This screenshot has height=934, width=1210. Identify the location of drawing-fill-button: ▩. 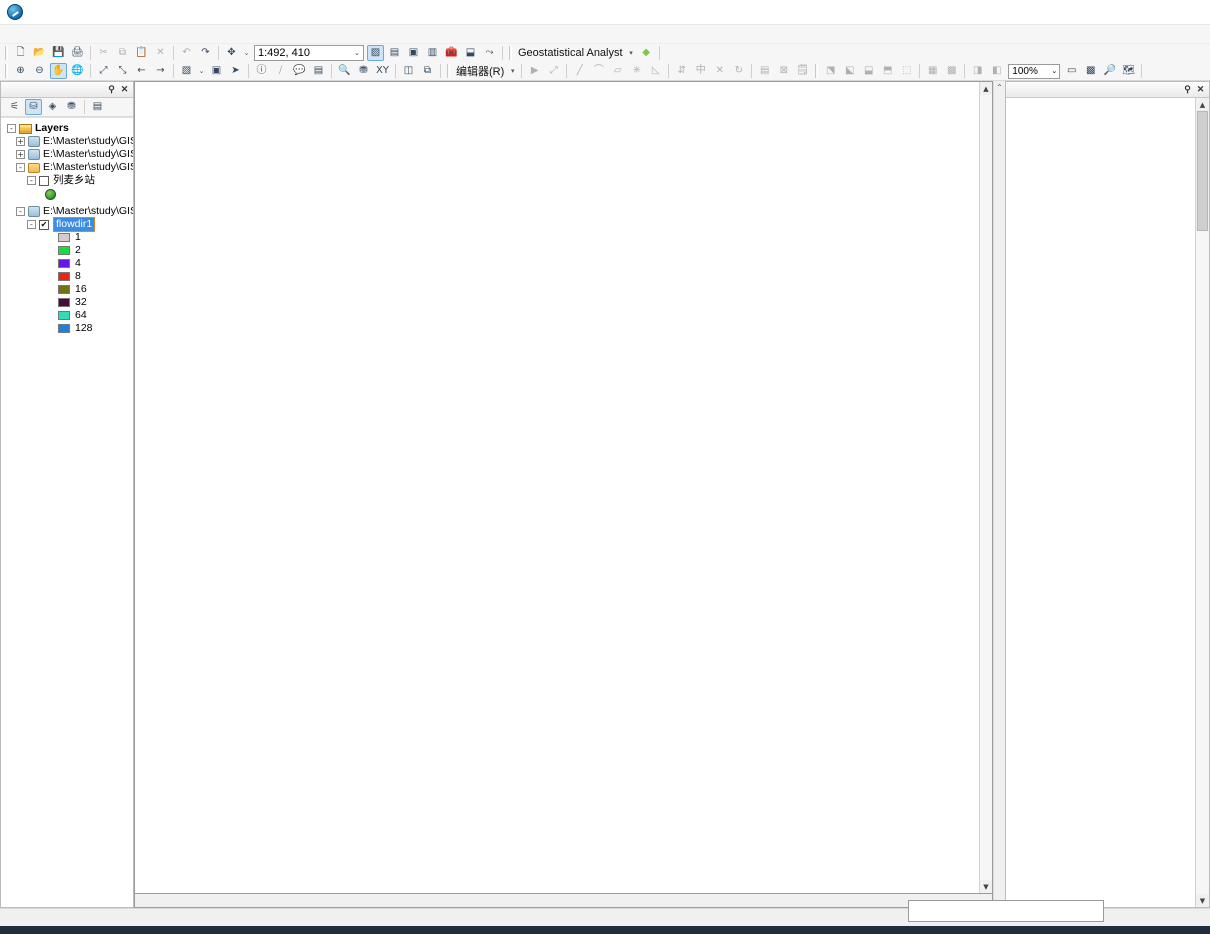
(1090, 71).